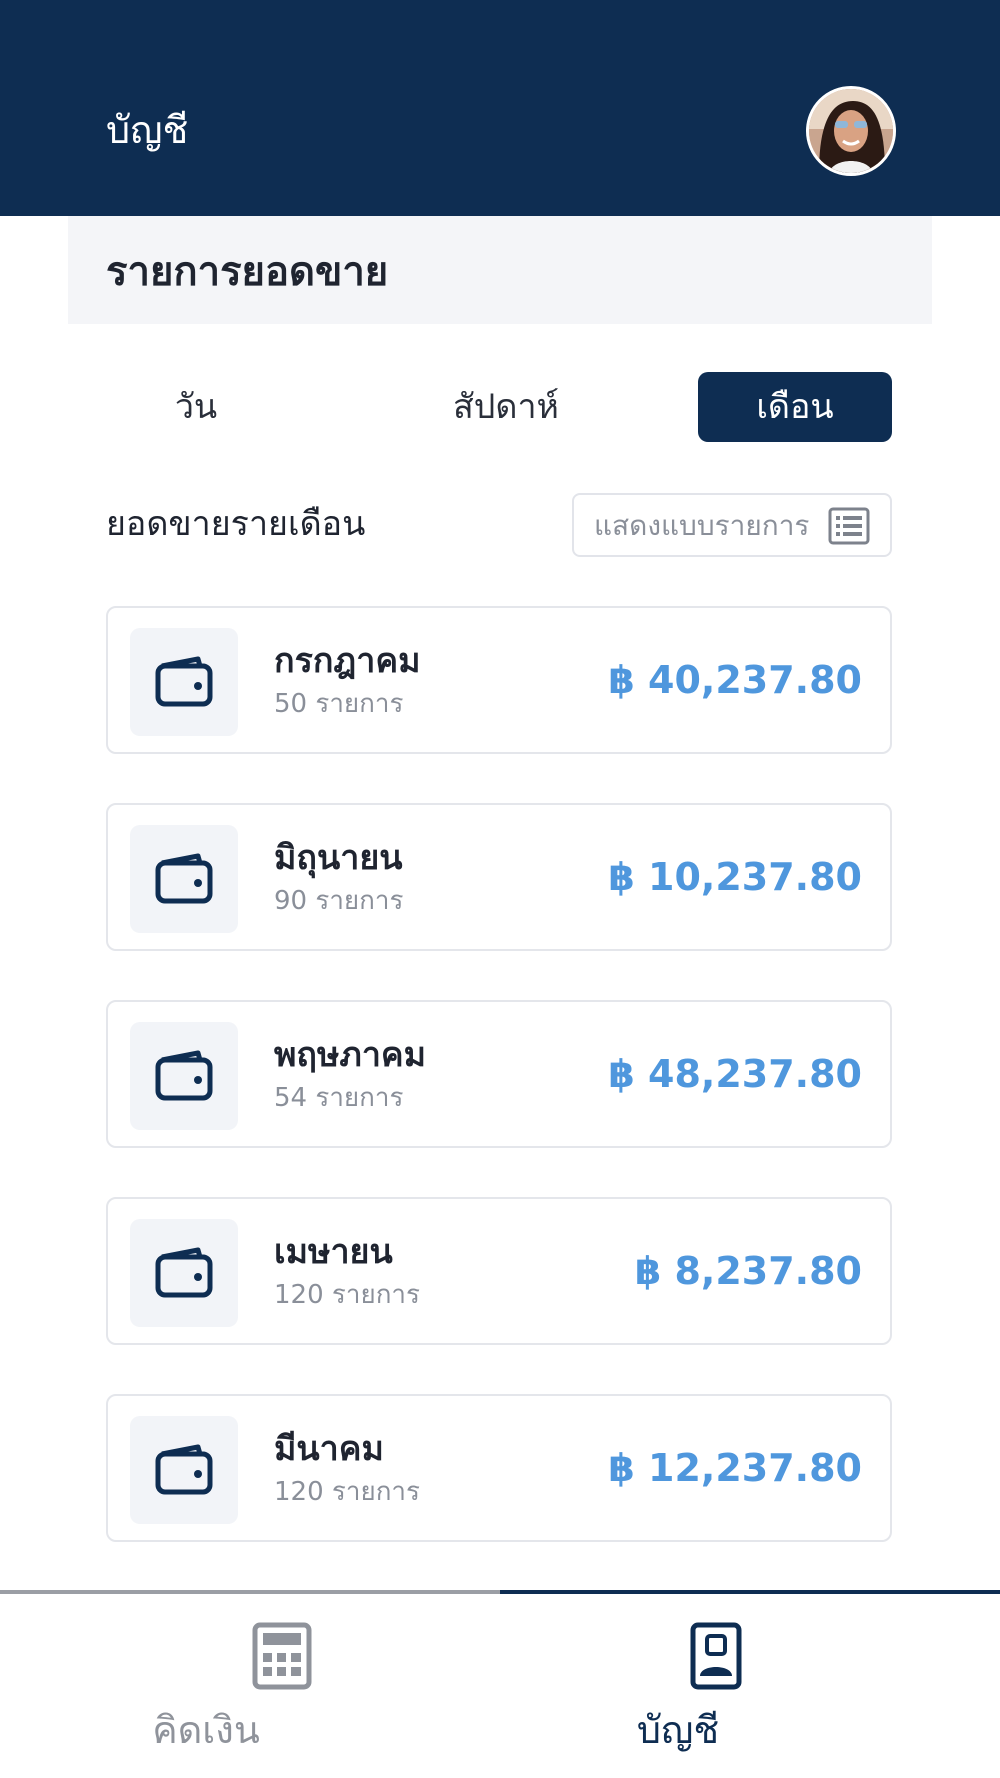  I want to click on sales-amount: ฿ 10,237.80, so click(735, 877).